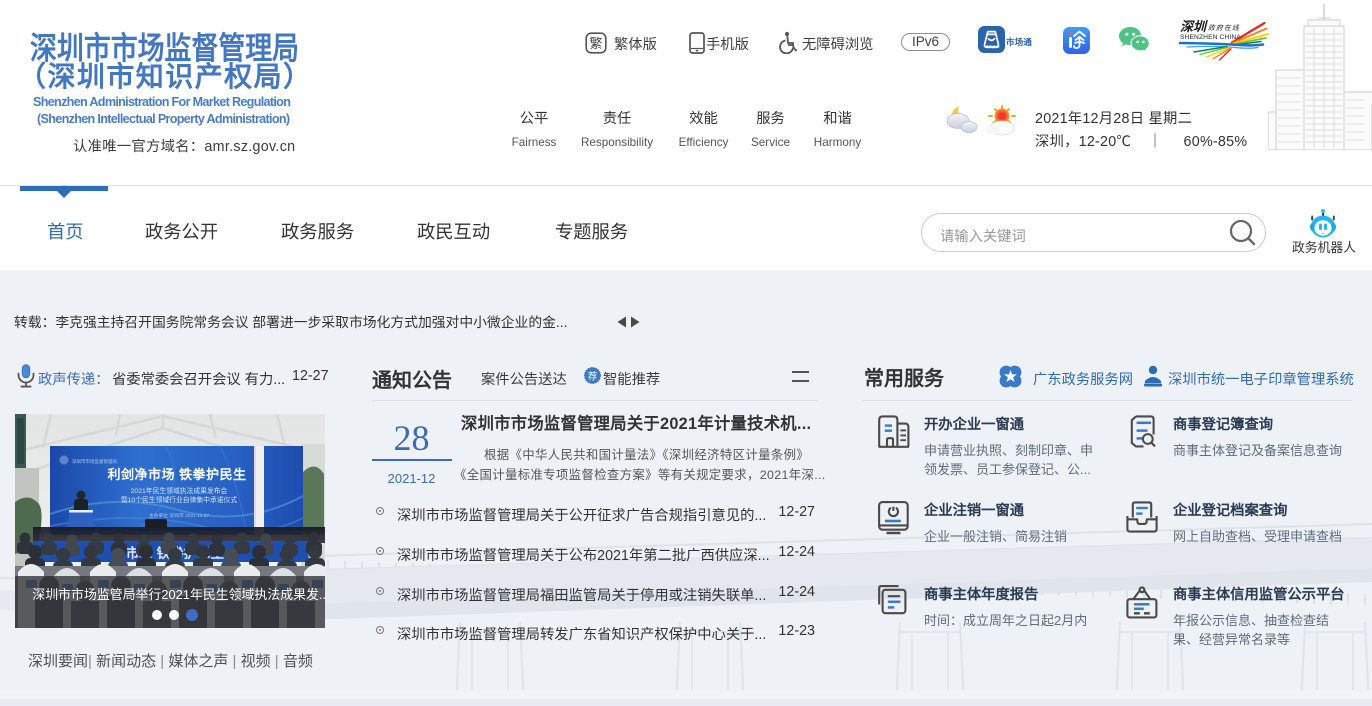 The height and width of the screenshot is (706, 1372). What do you see at coordinates (179, 490) in the screenshot?
I see `svg-text: 2021年民生领域执法成果发布会` at bounding box center [179, 490].